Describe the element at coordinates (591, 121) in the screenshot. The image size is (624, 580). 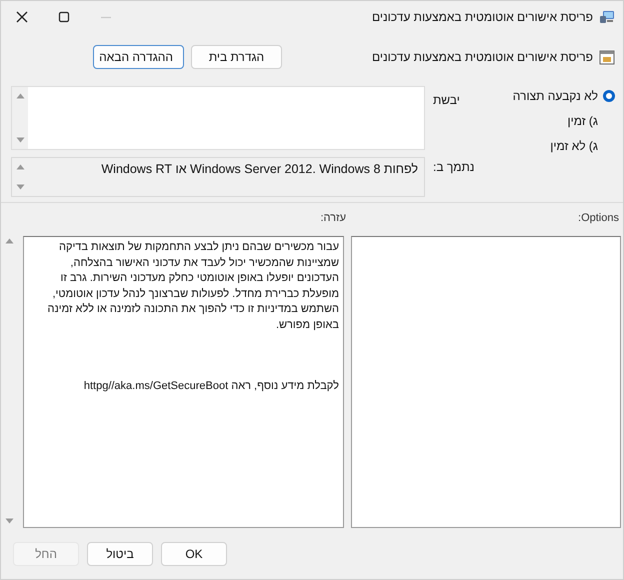
I see `radio-option: ג) זמין` at that location.